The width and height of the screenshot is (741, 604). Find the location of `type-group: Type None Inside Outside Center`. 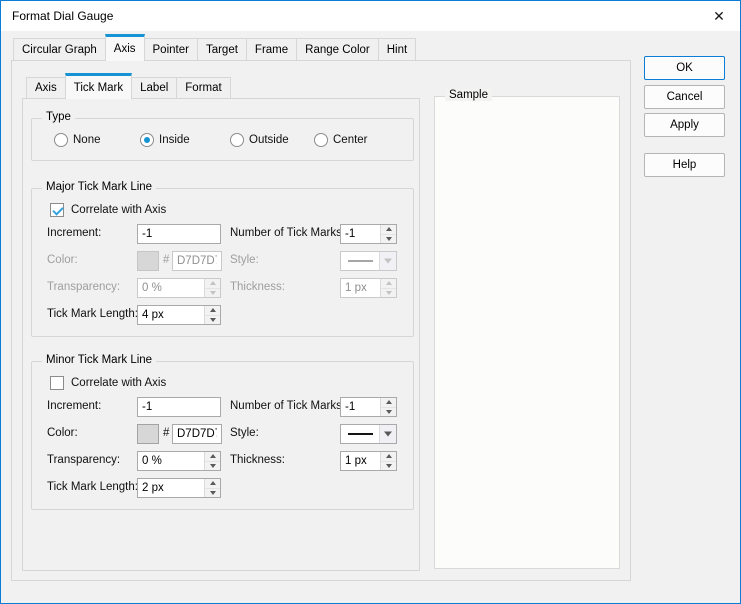

type-group: Type None Inside Outside Center is located at coordinates (222, 136).